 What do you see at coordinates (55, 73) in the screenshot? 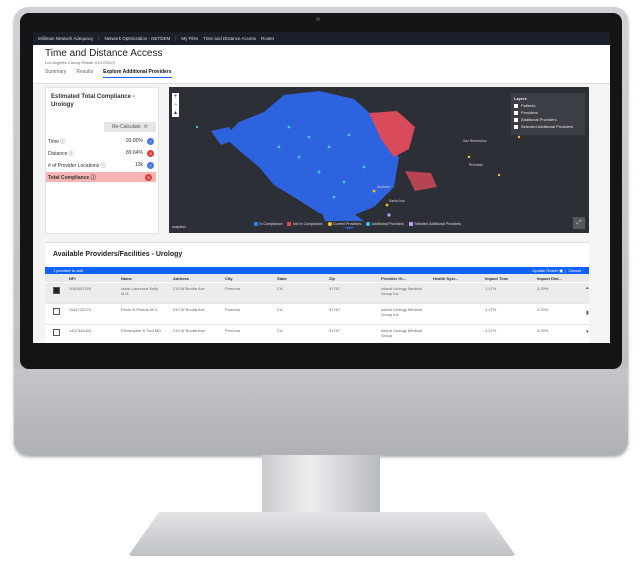
I see `tab-summary: Summary` at bounding box center [55, 73].